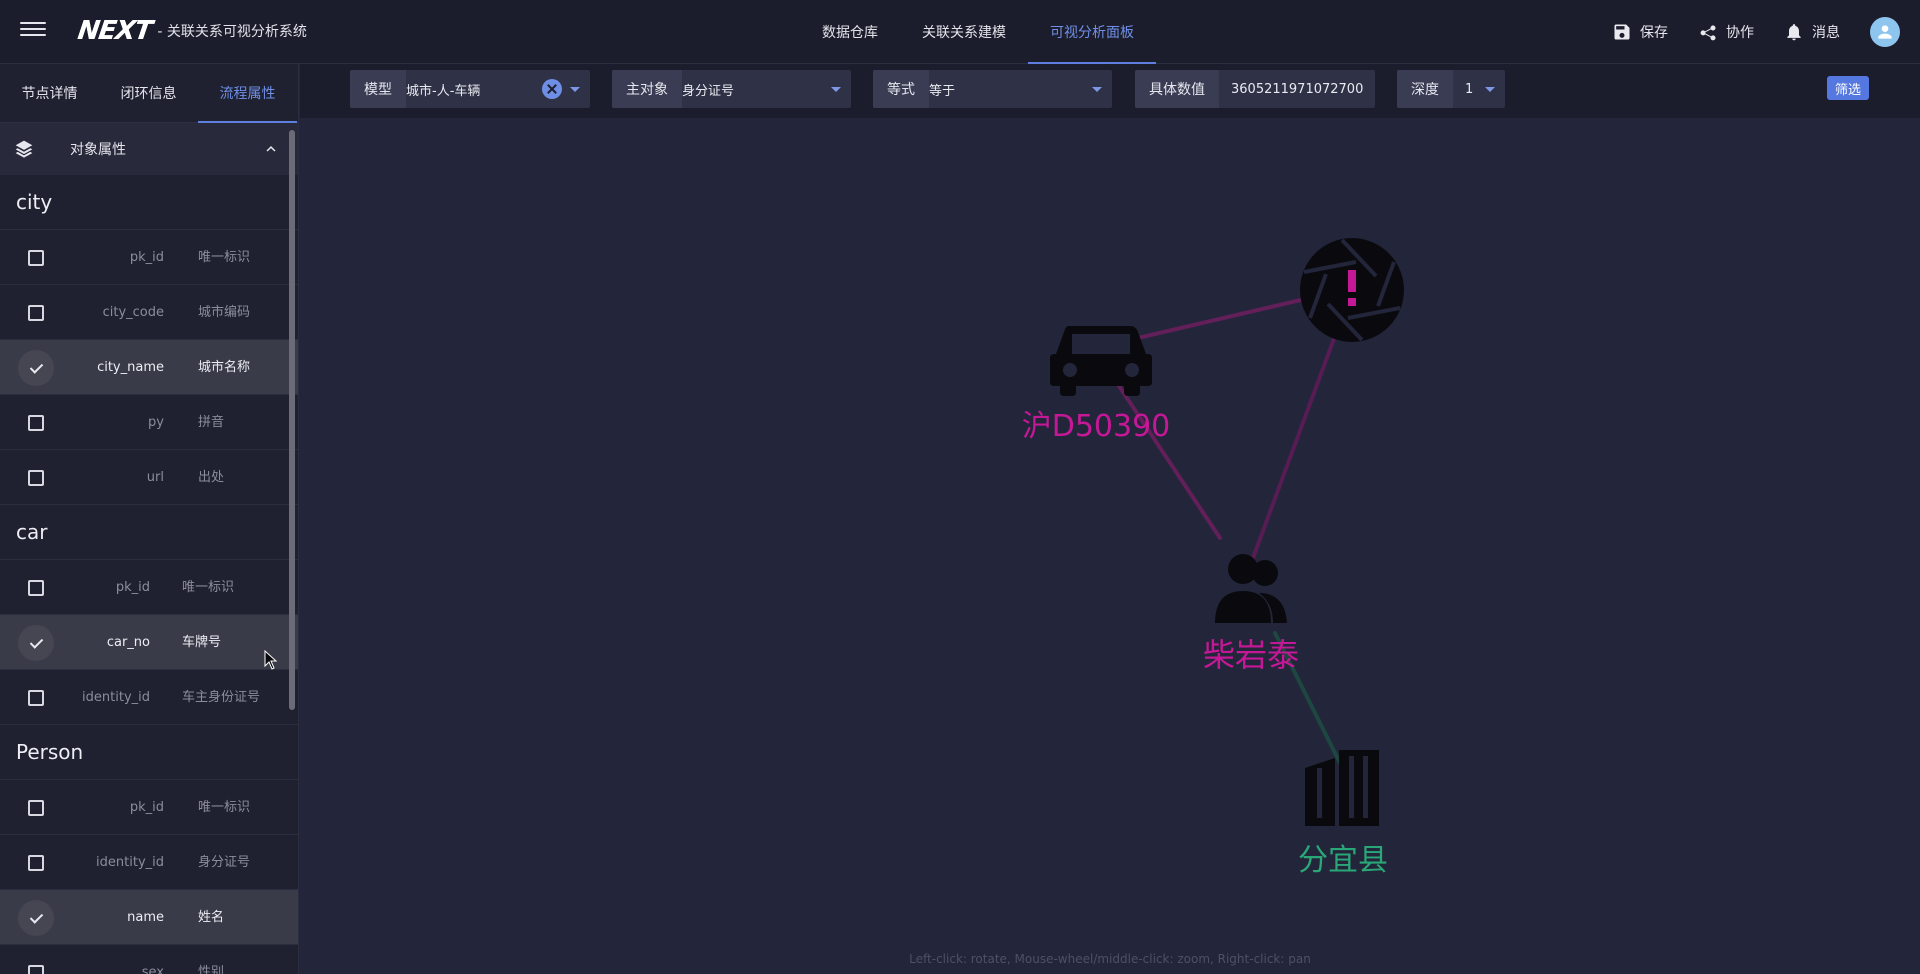 This screenshot has height=974, width=1920. I want to click on tab-closed-loop-info: 闭环信息, so click(148, 93).